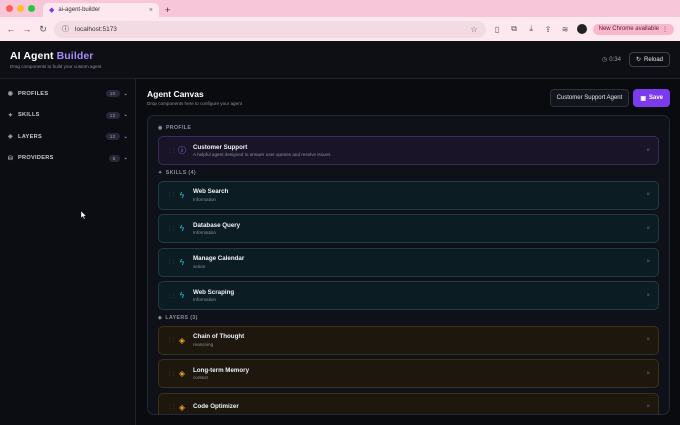  What do you see at coordinates (180, 172) in the screenshot?
I see `section-label: SKILLS (4)` at bounding box center [180, 172].